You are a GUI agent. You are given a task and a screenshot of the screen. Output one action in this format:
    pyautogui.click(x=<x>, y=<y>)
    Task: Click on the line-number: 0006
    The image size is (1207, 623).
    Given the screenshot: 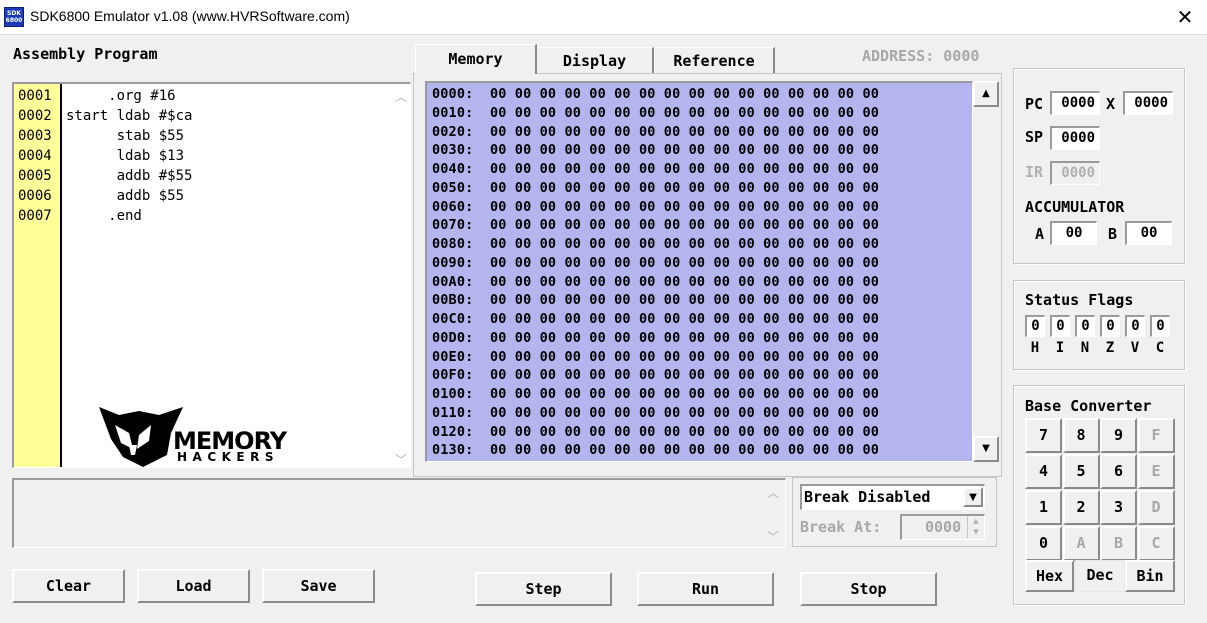 What is the action you would take?
    pyautogui.click(x=35, y=196)
    